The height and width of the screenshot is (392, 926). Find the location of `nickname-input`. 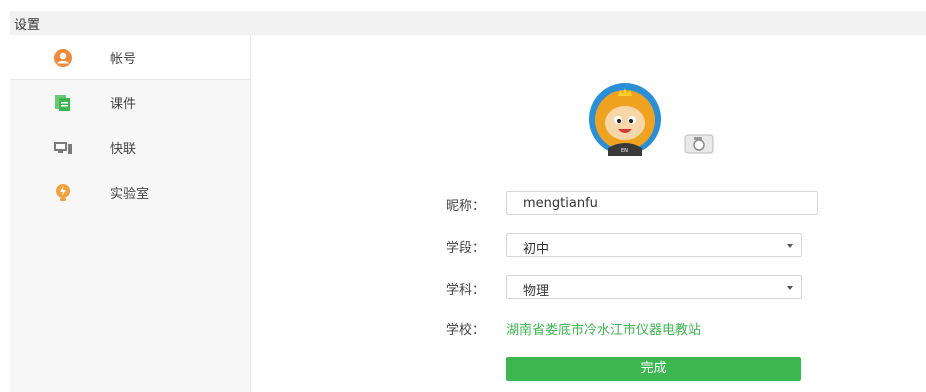

nickname-input is located at coordinates (662, 203).